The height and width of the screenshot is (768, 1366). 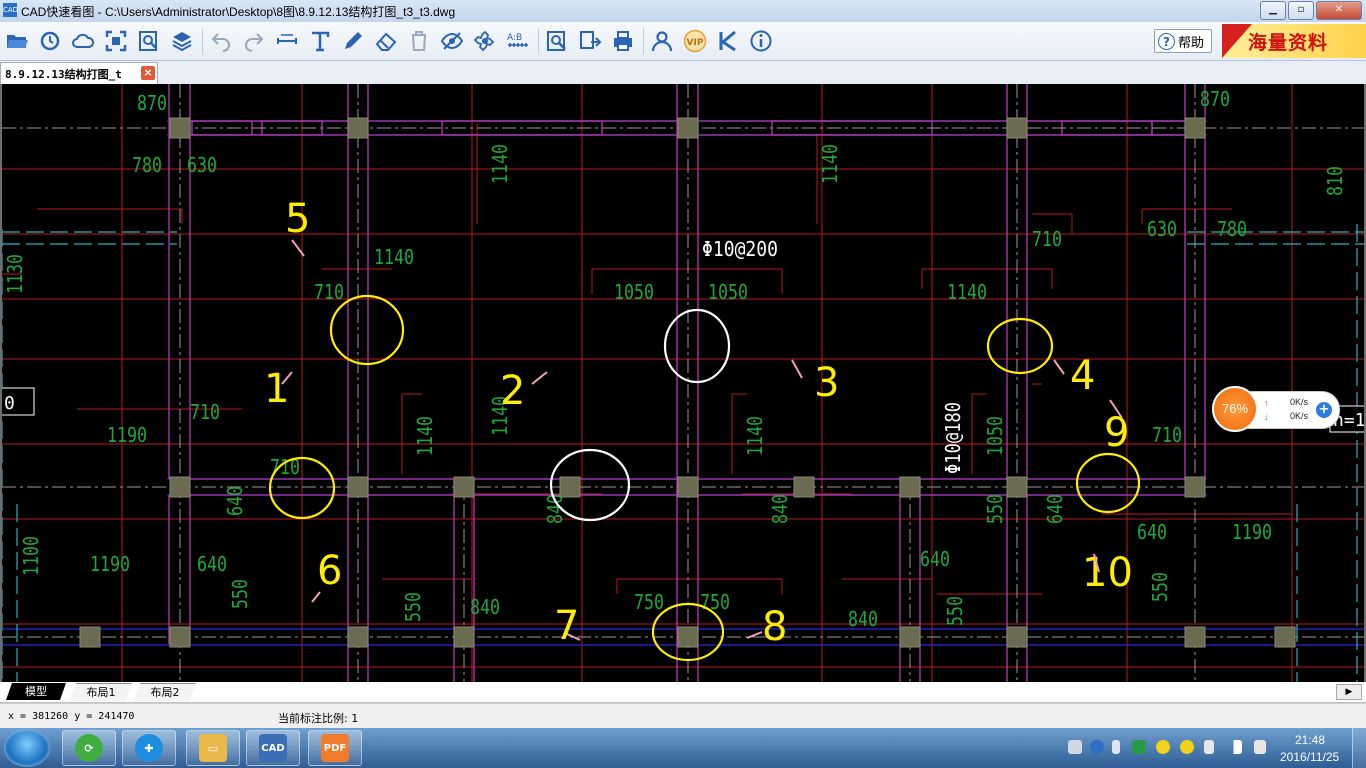 I want to click on text-icon, so click(x=320, y=41).